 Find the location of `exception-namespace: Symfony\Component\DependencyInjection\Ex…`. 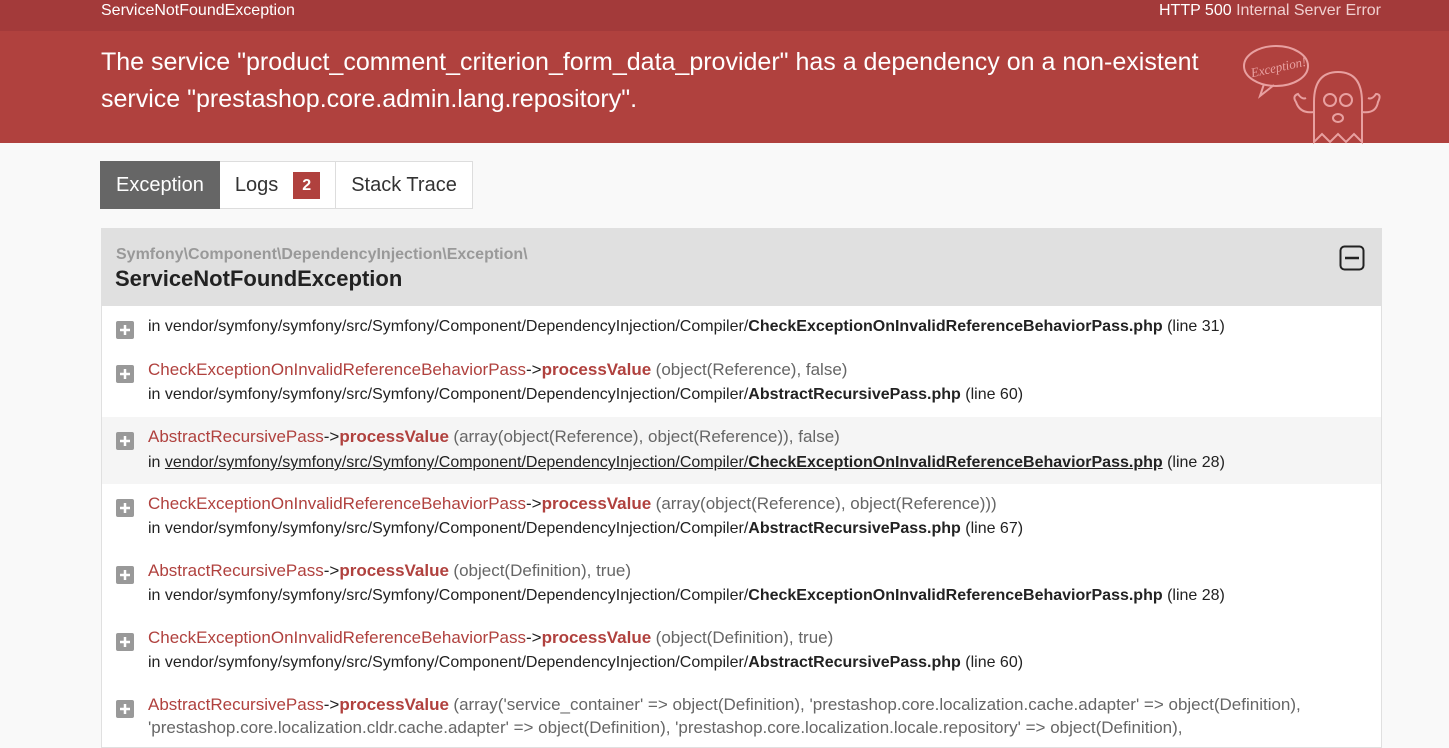

exception-namespace: Symfony\Component\DependencyInjection\Ex… is located at coordinates (322, 254).